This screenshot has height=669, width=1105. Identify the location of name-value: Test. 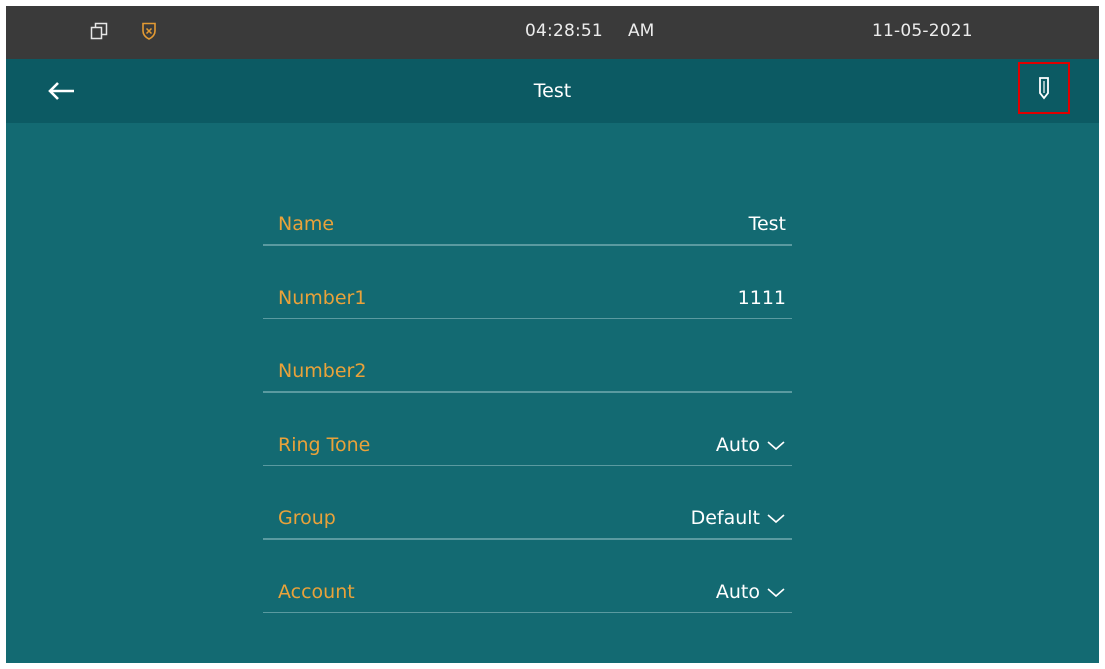
(767, 224).